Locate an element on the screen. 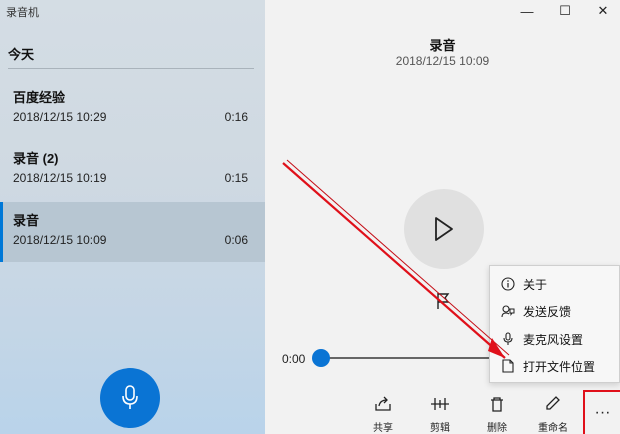  menu-item-open-location: 打开文件位置 is located at coordinates (555, 366).